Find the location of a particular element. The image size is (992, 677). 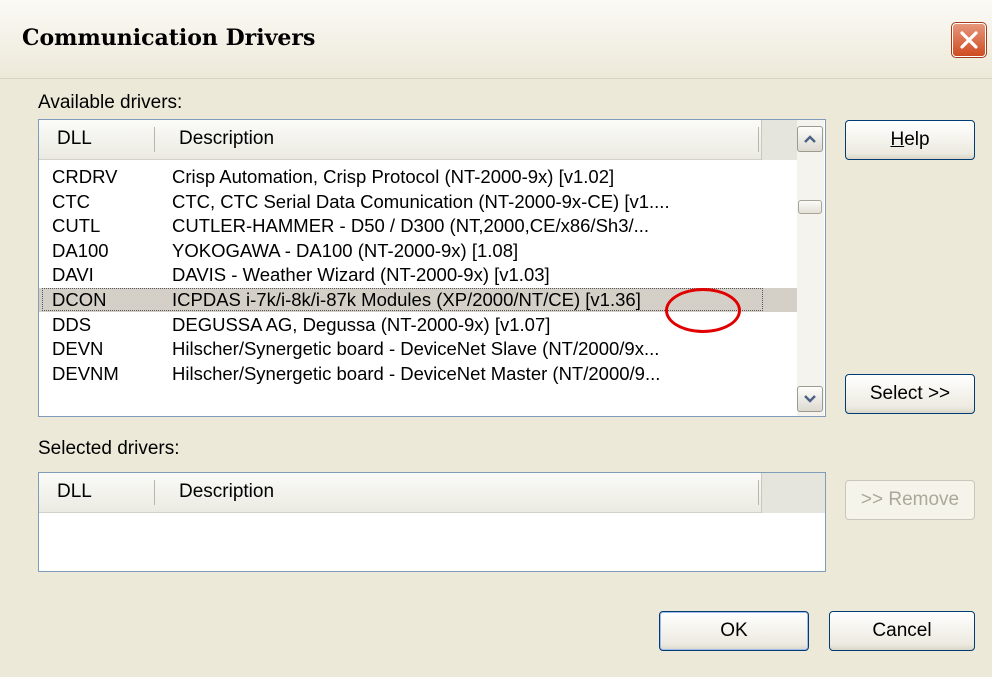

vertical-scrollbar is located at coordinates (810, 268).